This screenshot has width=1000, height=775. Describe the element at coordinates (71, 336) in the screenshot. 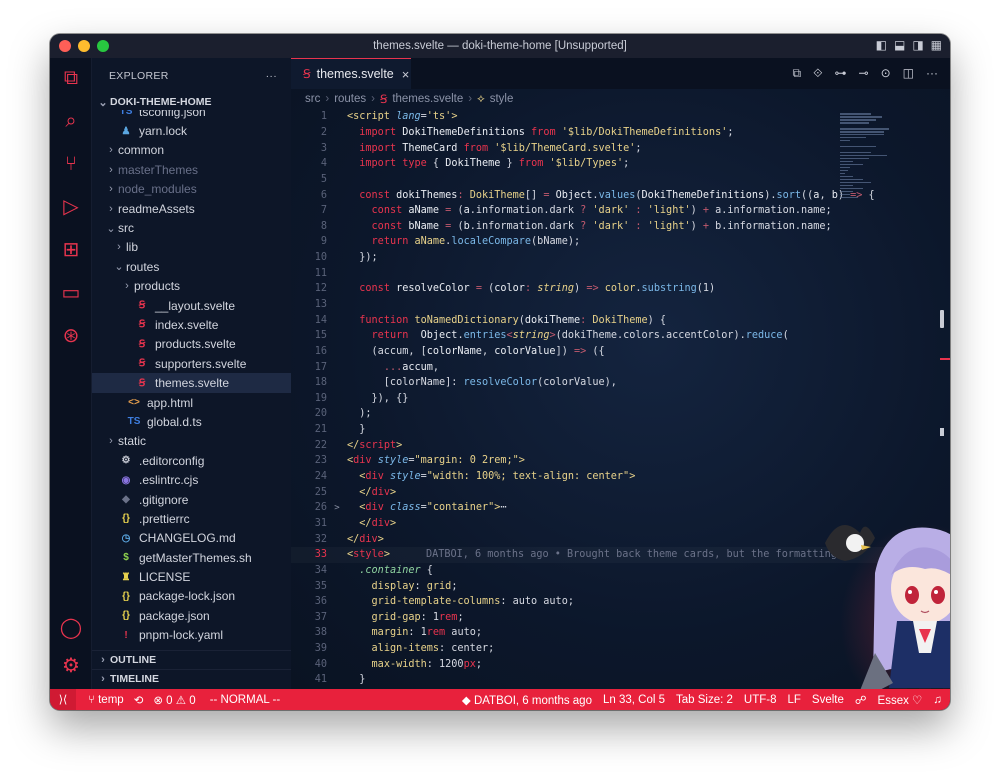

I see `git-graph-icon: ⊛` at that location.